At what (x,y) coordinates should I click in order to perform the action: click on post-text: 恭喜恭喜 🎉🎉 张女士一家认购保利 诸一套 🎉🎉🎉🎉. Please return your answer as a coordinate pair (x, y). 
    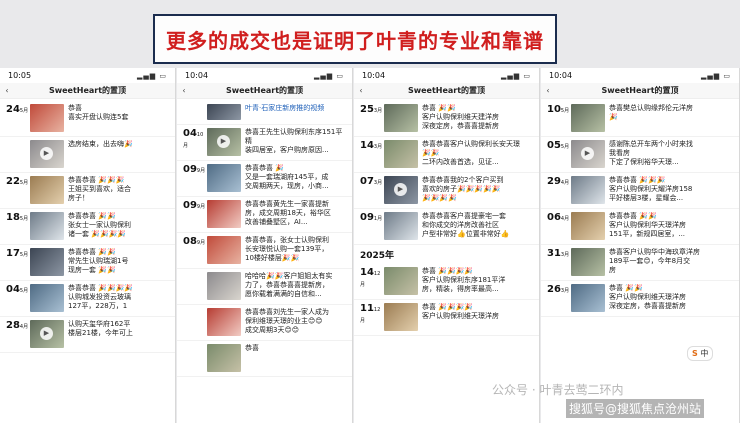
    Looking at the image, I should click on (99, 225).